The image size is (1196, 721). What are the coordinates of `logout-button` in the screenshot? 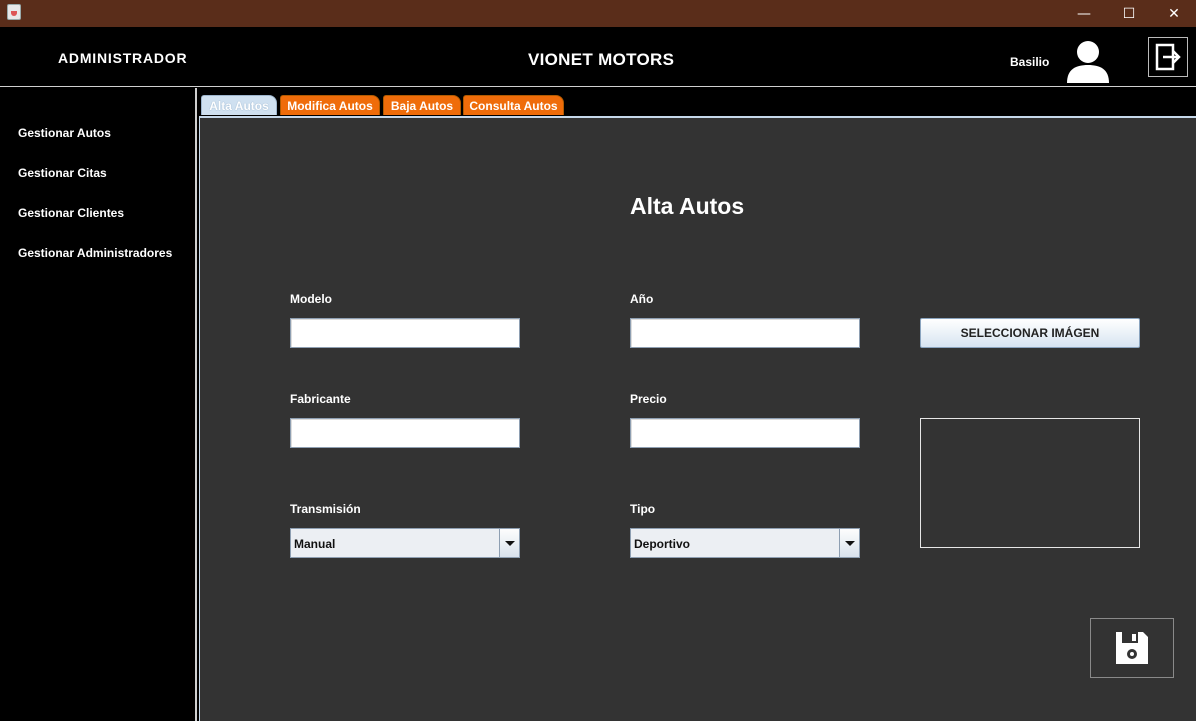 It's located at (1168, 57).